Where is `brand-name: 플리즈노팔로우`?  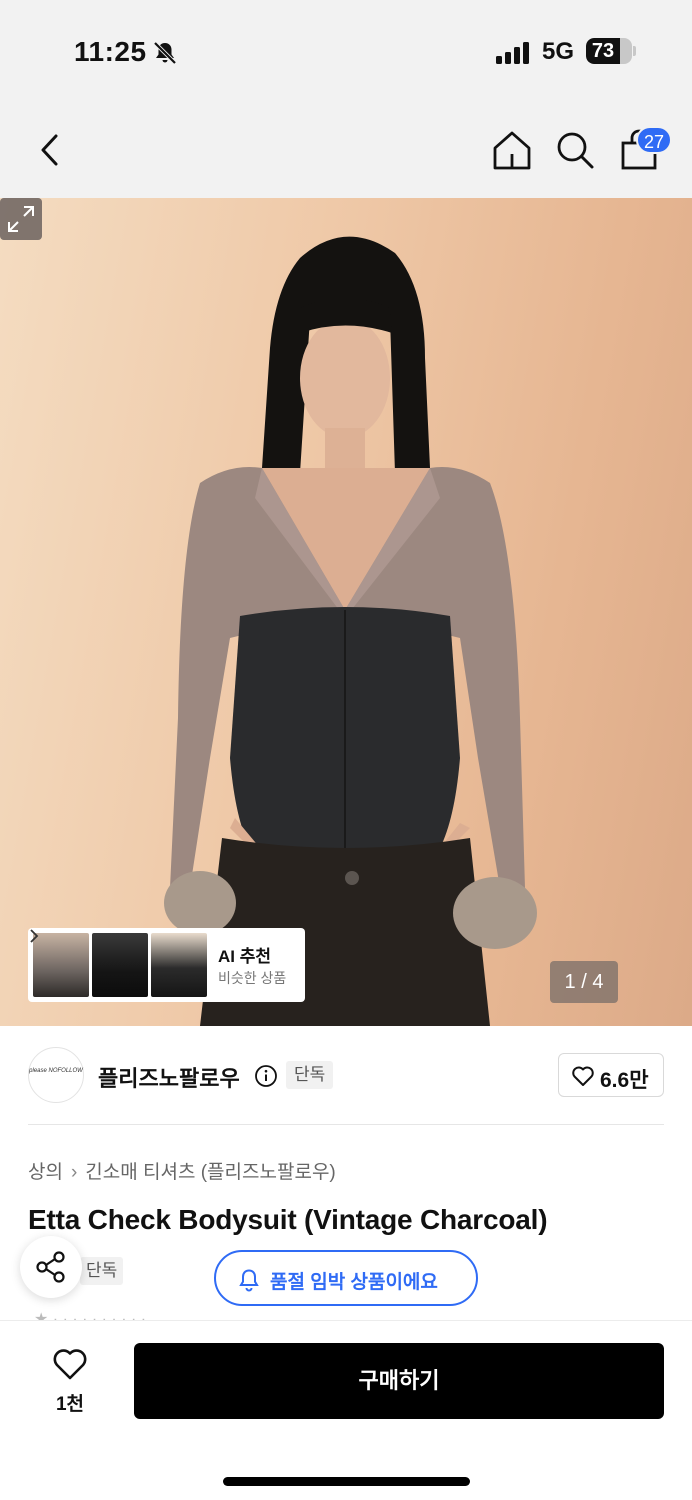 brand-name: 플리즈노팔로우 is located at coordinates (169, 1077).